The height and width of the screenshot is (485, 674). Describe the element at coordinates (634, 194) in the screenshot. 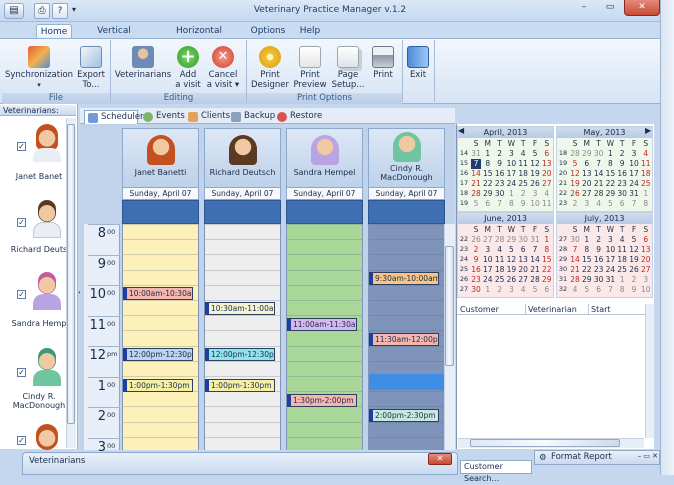

I see `calendar-day: 31` at that location.